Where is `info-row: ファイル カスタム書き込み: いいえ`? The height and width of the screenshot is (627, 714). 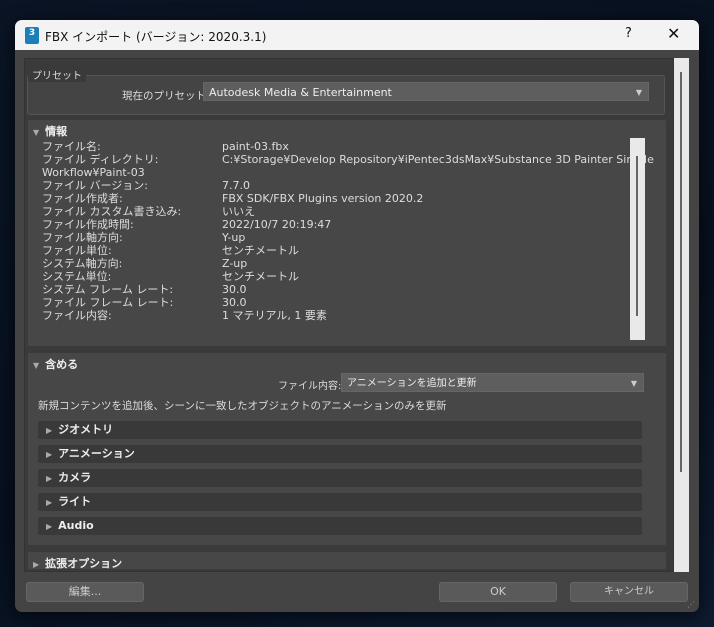
info-row: ファイル カスタム書き込み: いいえ is located at coordinates (148, 211).